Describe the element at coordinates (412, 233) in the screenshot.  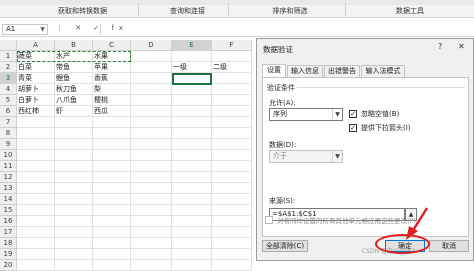
I see `annotation-arrow-head` at that location.